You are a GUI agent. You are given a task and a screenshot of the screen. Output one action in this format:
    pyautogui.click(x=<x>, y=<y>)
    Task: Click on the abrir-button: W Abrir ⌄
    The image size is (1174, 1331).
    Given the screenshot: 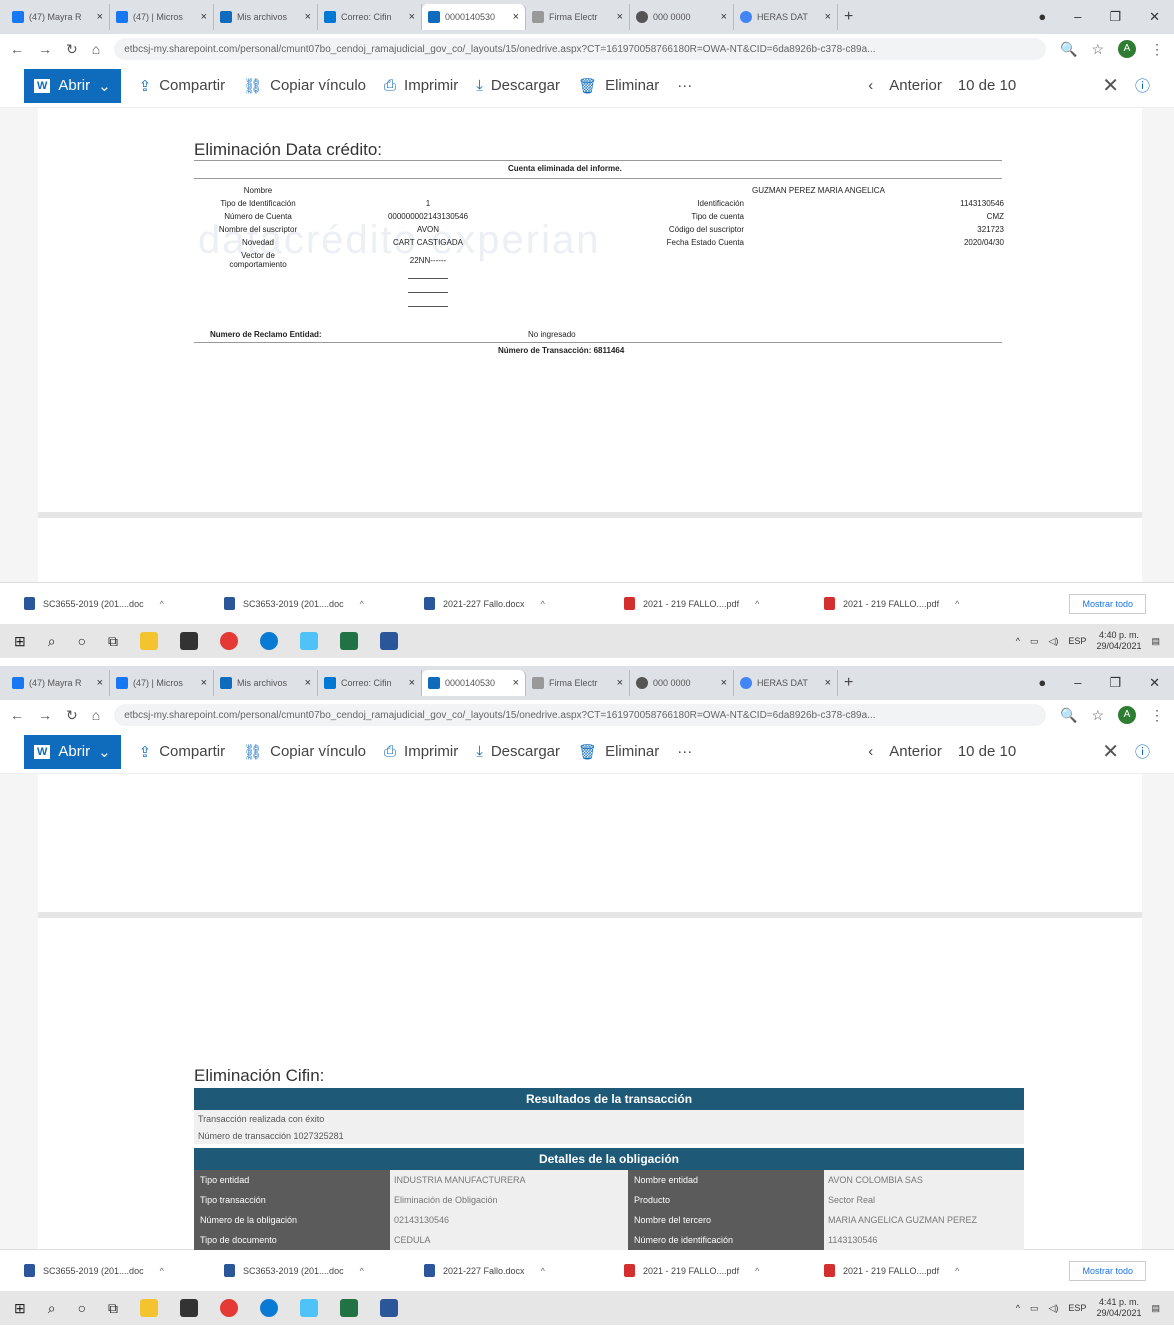 What is the action you would take?
    pyautogui.click(x=72, y=85)
    